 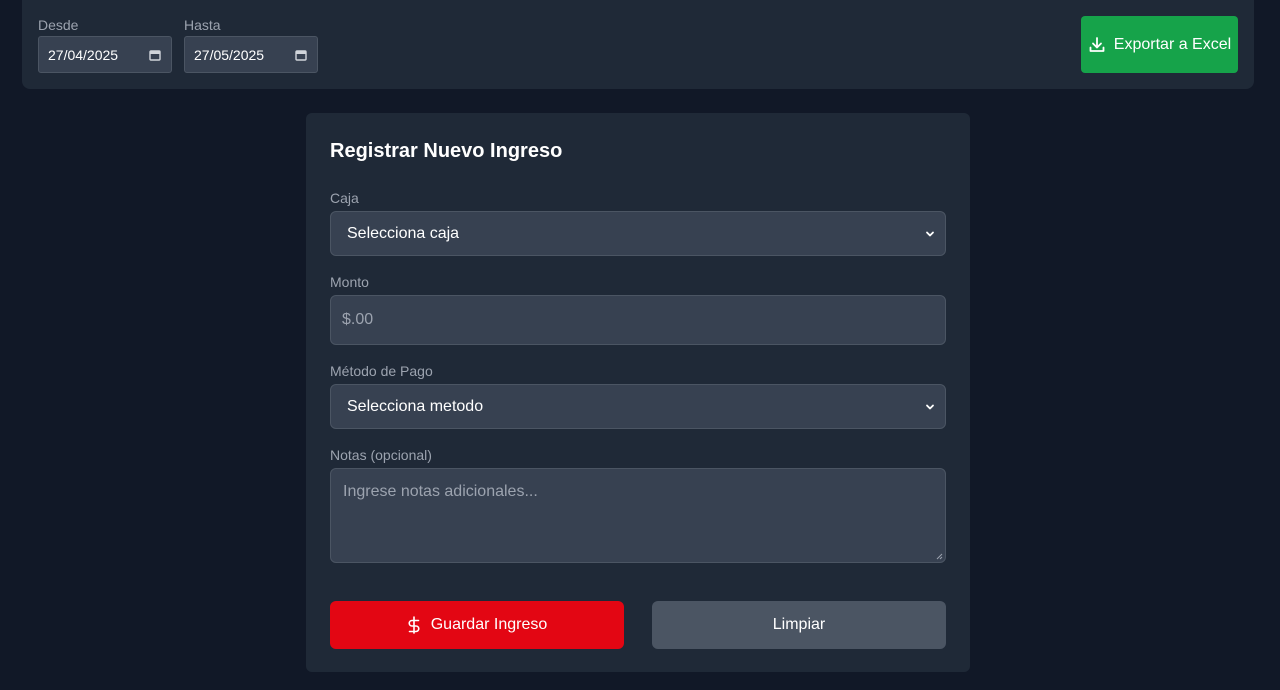 I want to click on save-income-button: Guardar Ingreso, so click(x=477, y=625).